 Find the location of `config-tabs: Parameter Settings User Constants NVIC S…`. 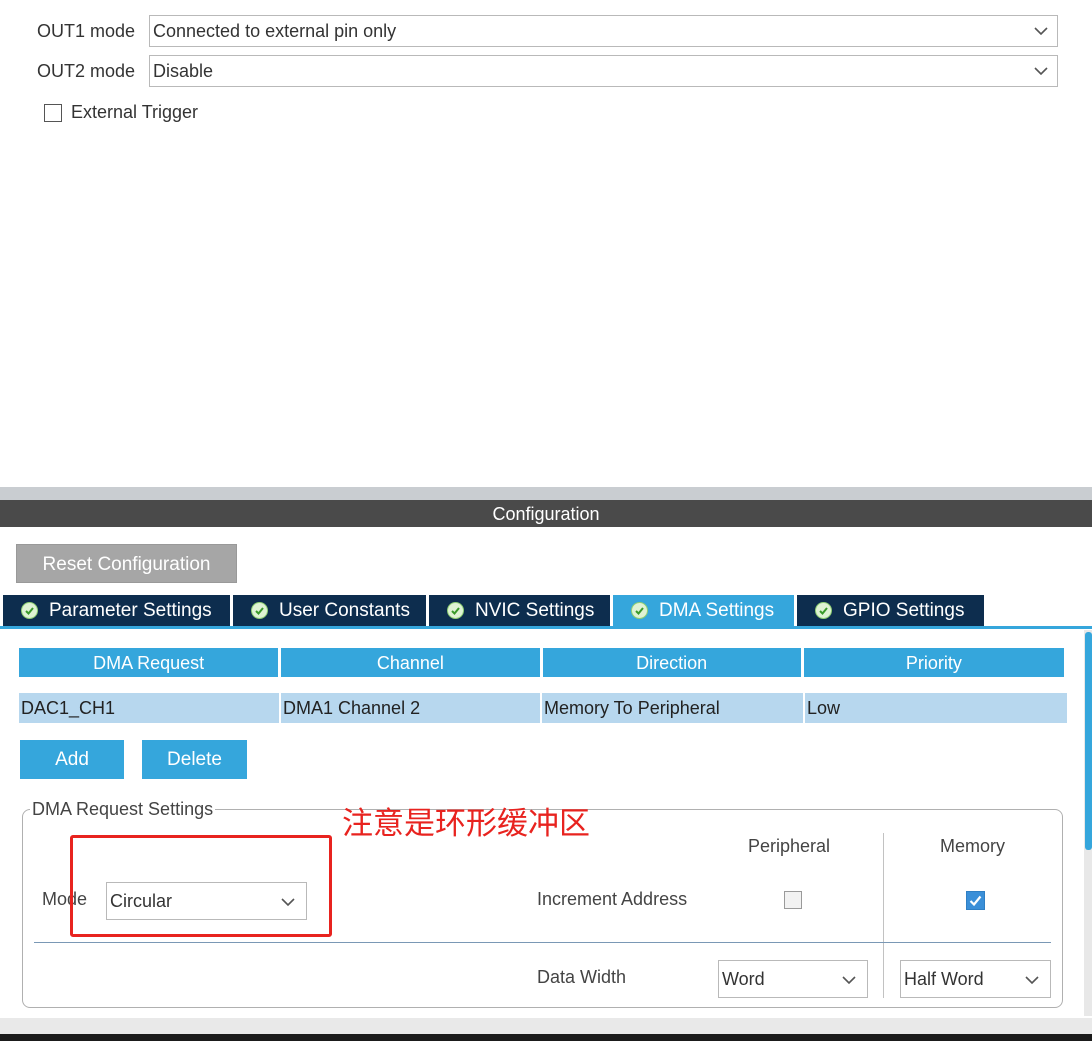

config-tabs: Parameter Settings User Constants NVIC S… is located at coordinates (495, 610).